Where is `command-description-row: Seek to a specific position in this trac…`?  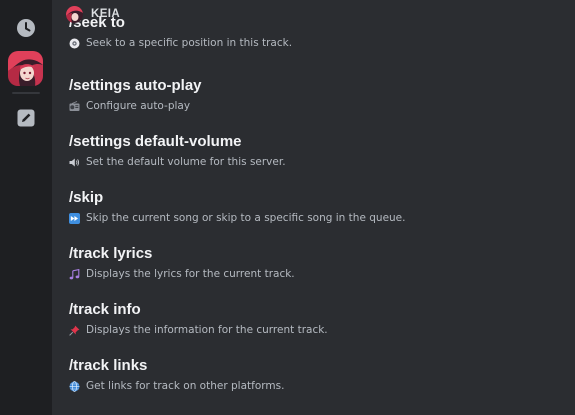 command-description-row: Seek to a specific position in this trac… is located at coordinates (309, 43).